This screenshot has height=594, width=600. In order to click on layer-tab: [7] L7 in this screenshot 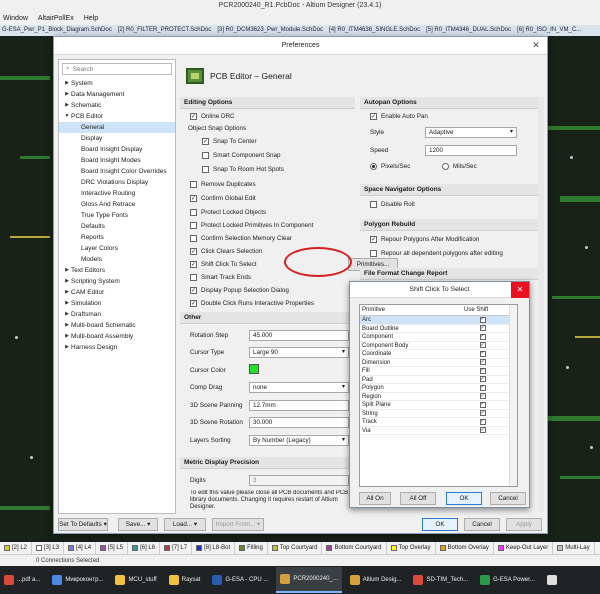, I will do `click(176, 548)`.